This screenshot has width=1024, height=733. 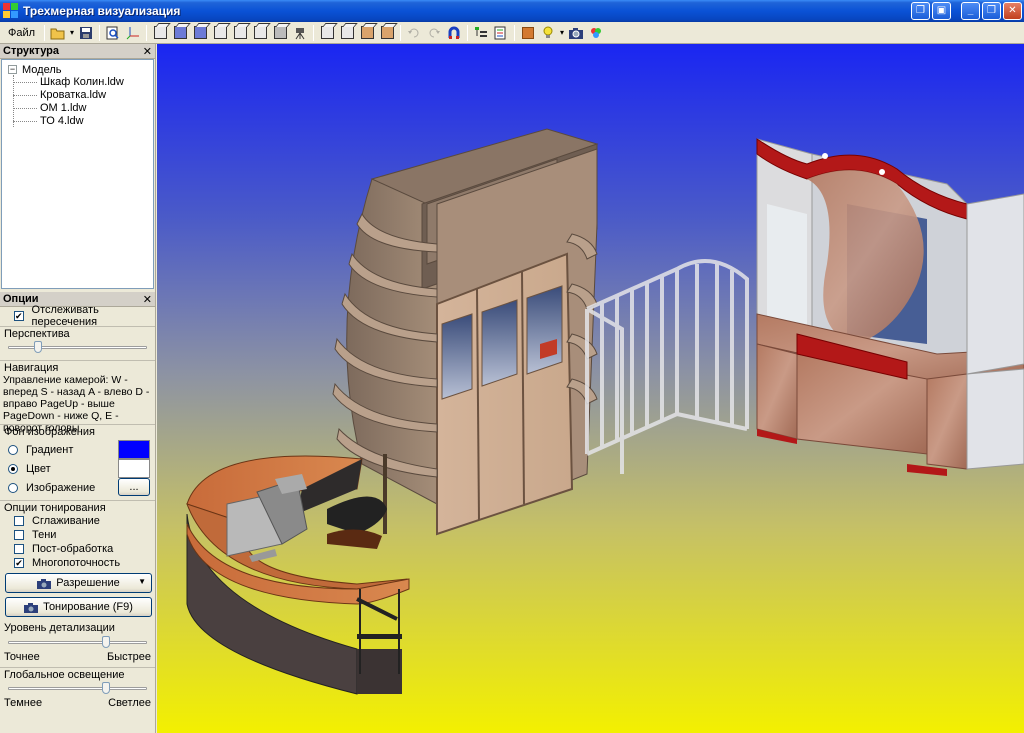 I want to click on background-color-radio, so click(x=13, y=469).